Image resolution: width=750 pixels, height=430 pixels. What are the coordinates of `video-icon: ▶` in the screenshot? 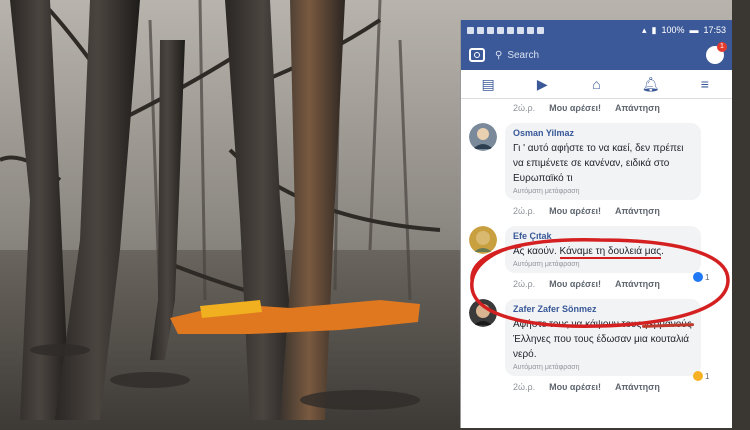 It's located at (542, 84).